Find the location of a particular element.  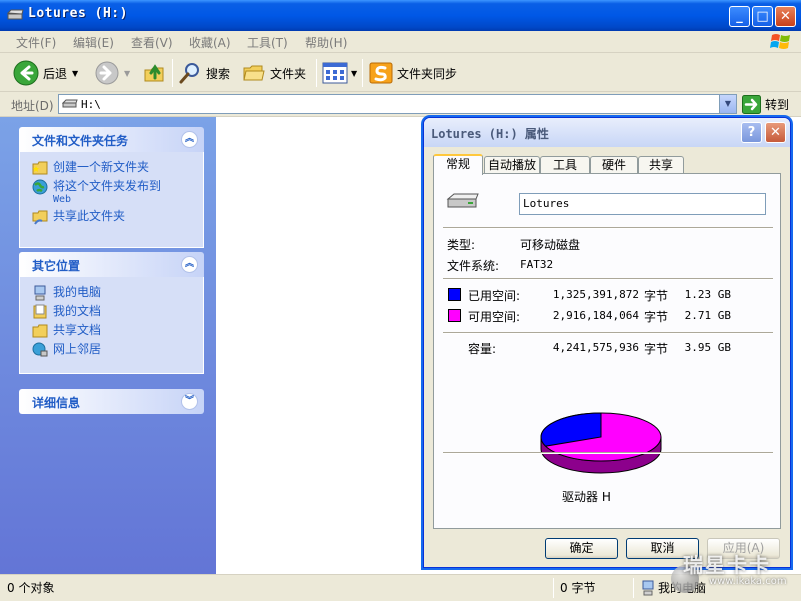

up-folder-button is located at coordinates (154, 73).